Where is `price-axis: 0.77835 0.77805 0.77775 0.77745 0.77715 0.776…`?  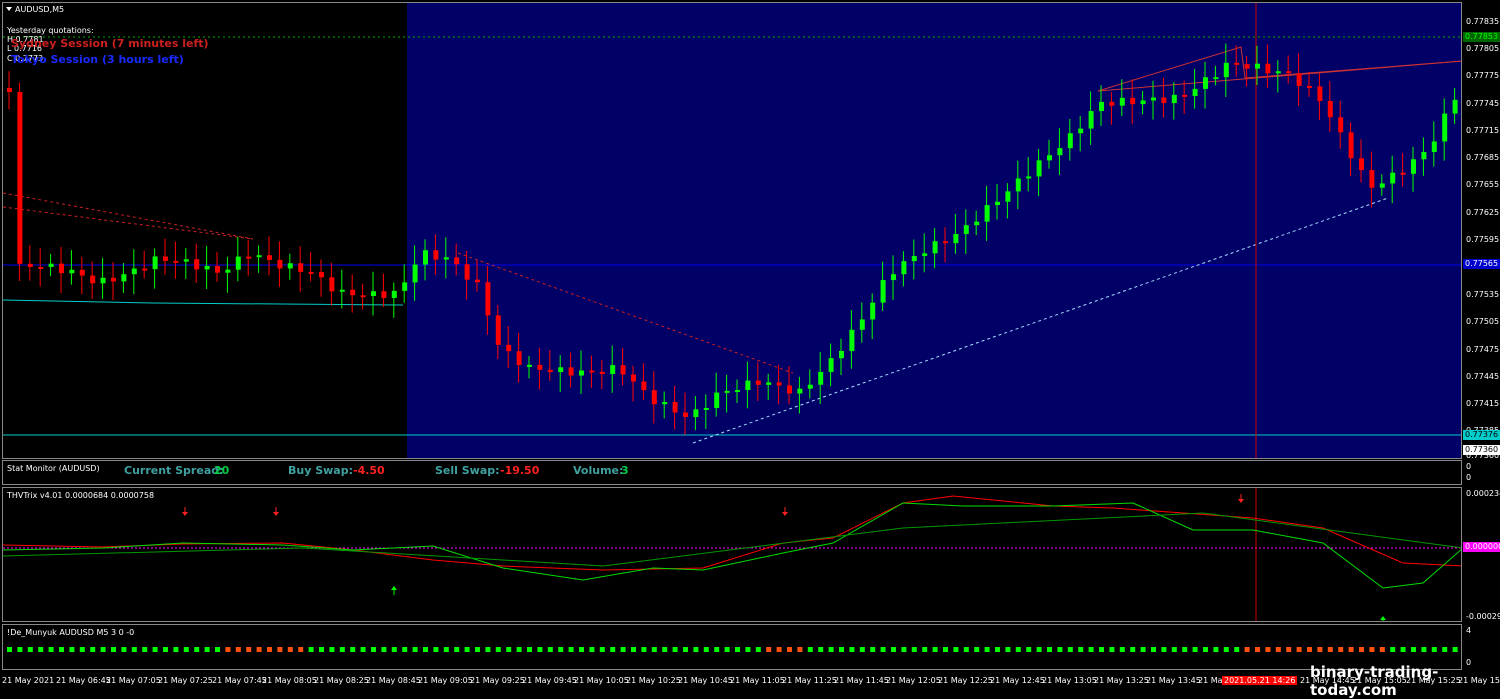 price-axis: 0.77835 0.77805 0.77775 0.77745 0.77715 0.776… is located at coordinates (1481, 231).